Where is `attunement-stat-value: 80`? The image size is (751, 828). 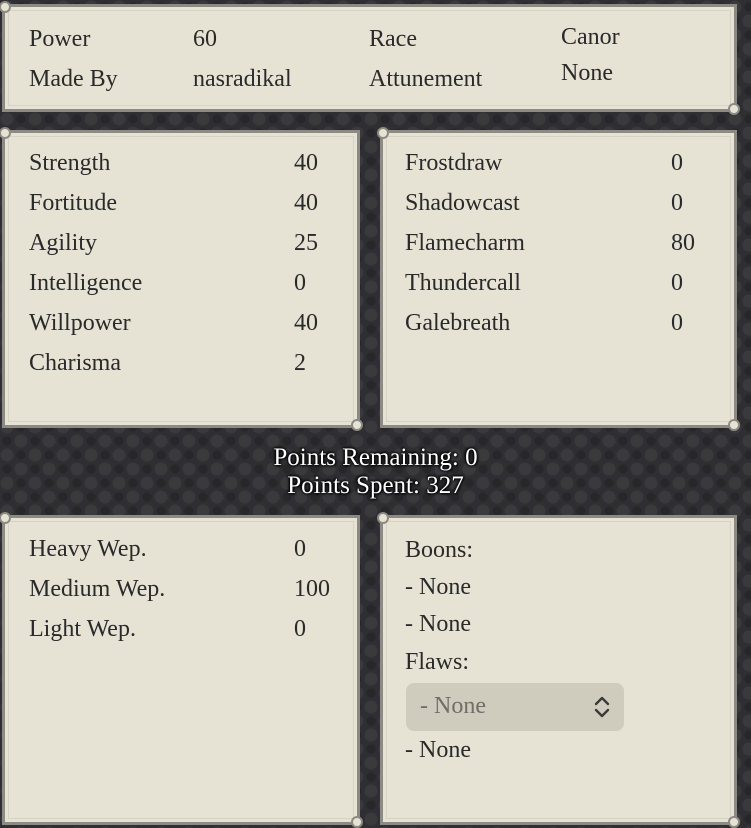 attunement-stat-value: 80 is located at coordinates (683, 243).